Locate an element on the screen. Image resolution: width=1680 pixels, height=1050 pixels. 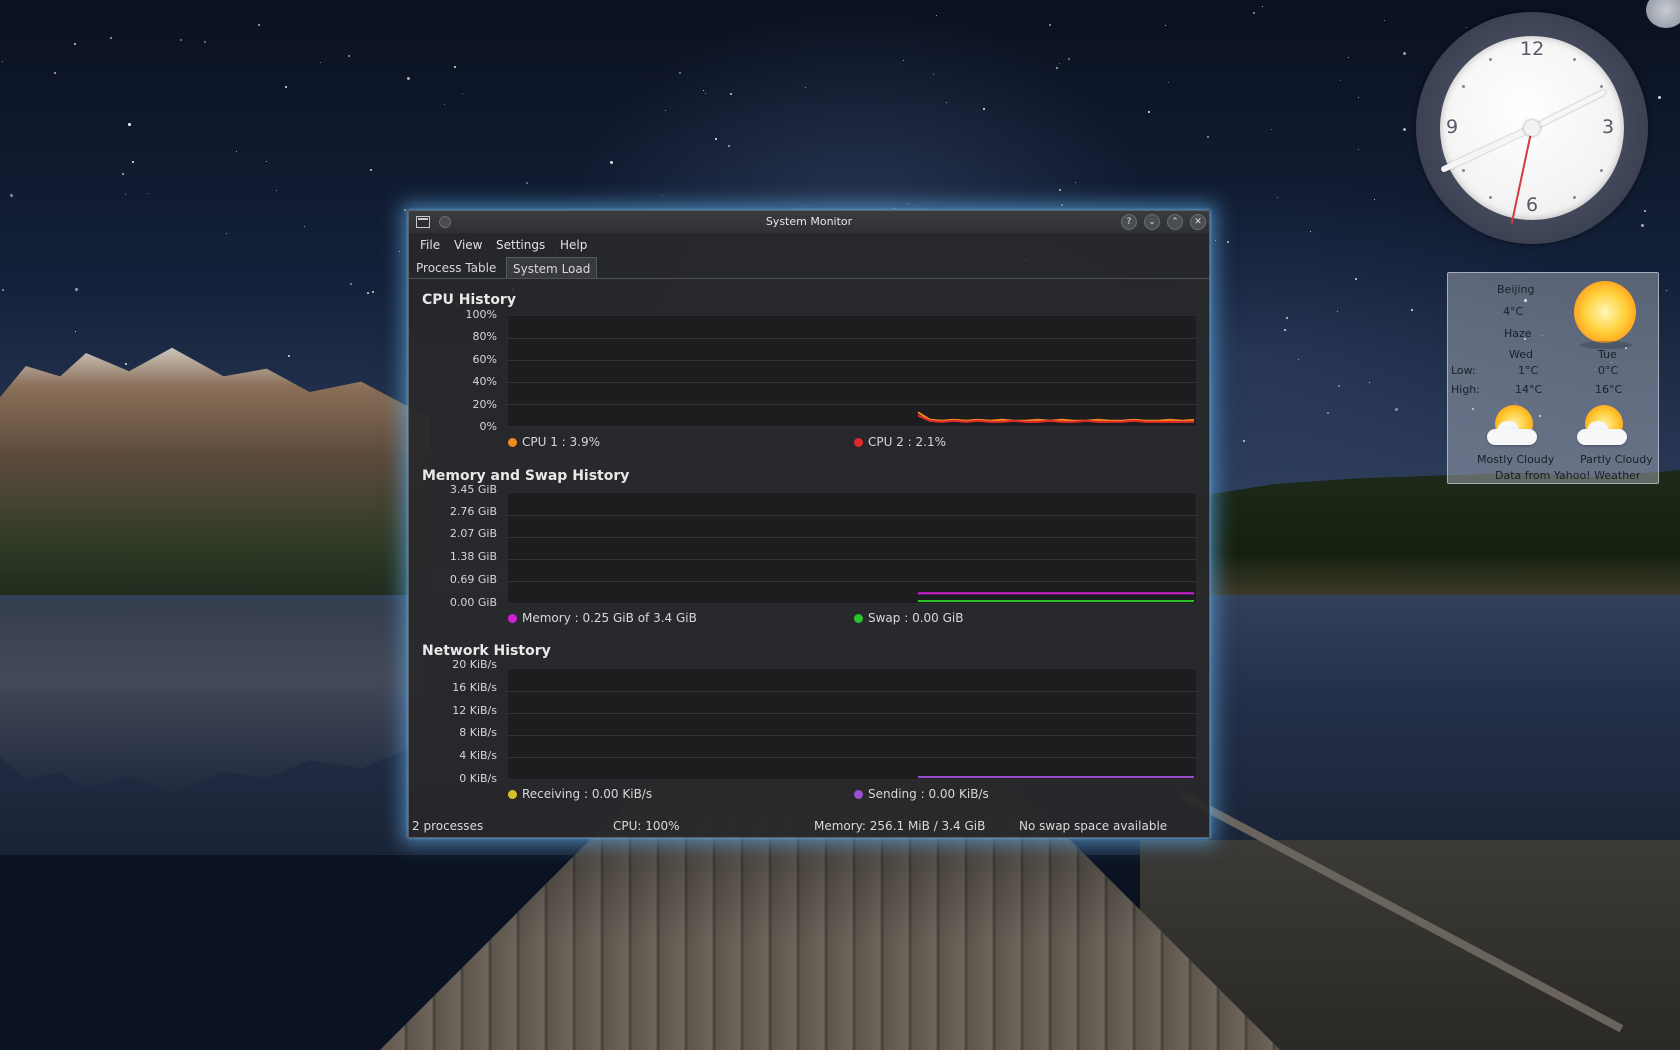
swap-legend: Swap : 0.00 GiB is located at coordinates (908, 618).